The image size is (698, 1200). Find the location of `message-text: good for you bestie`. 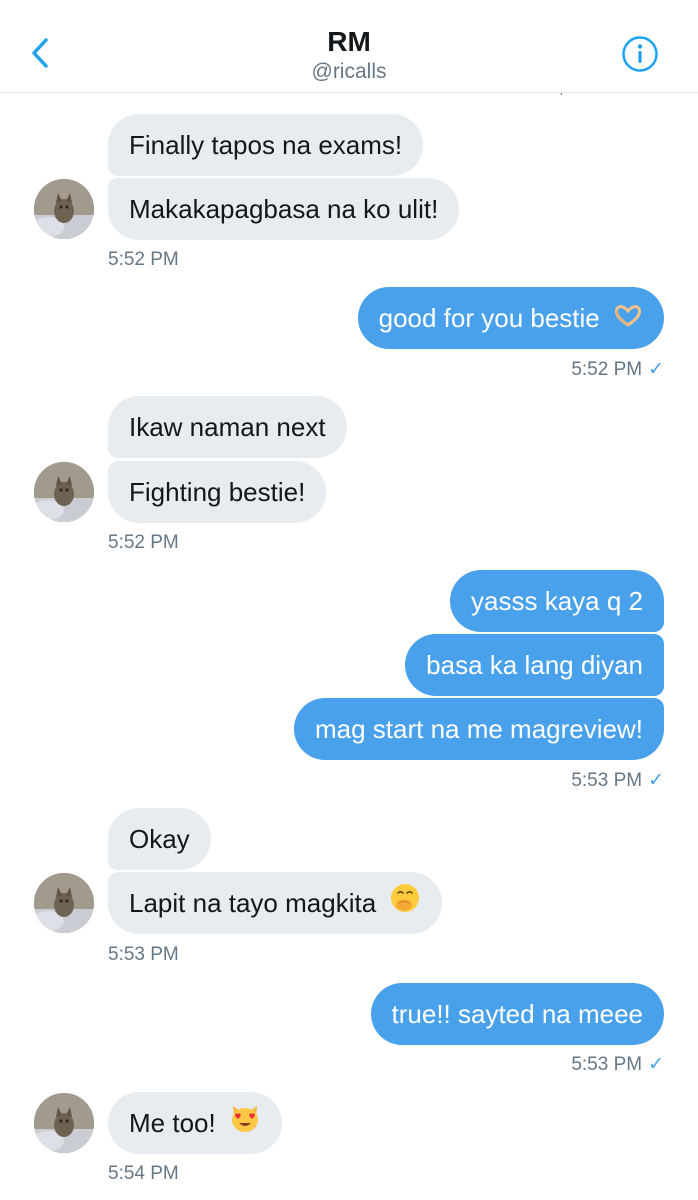

message-text: good for you bestie is located at coordinates (489, 318).